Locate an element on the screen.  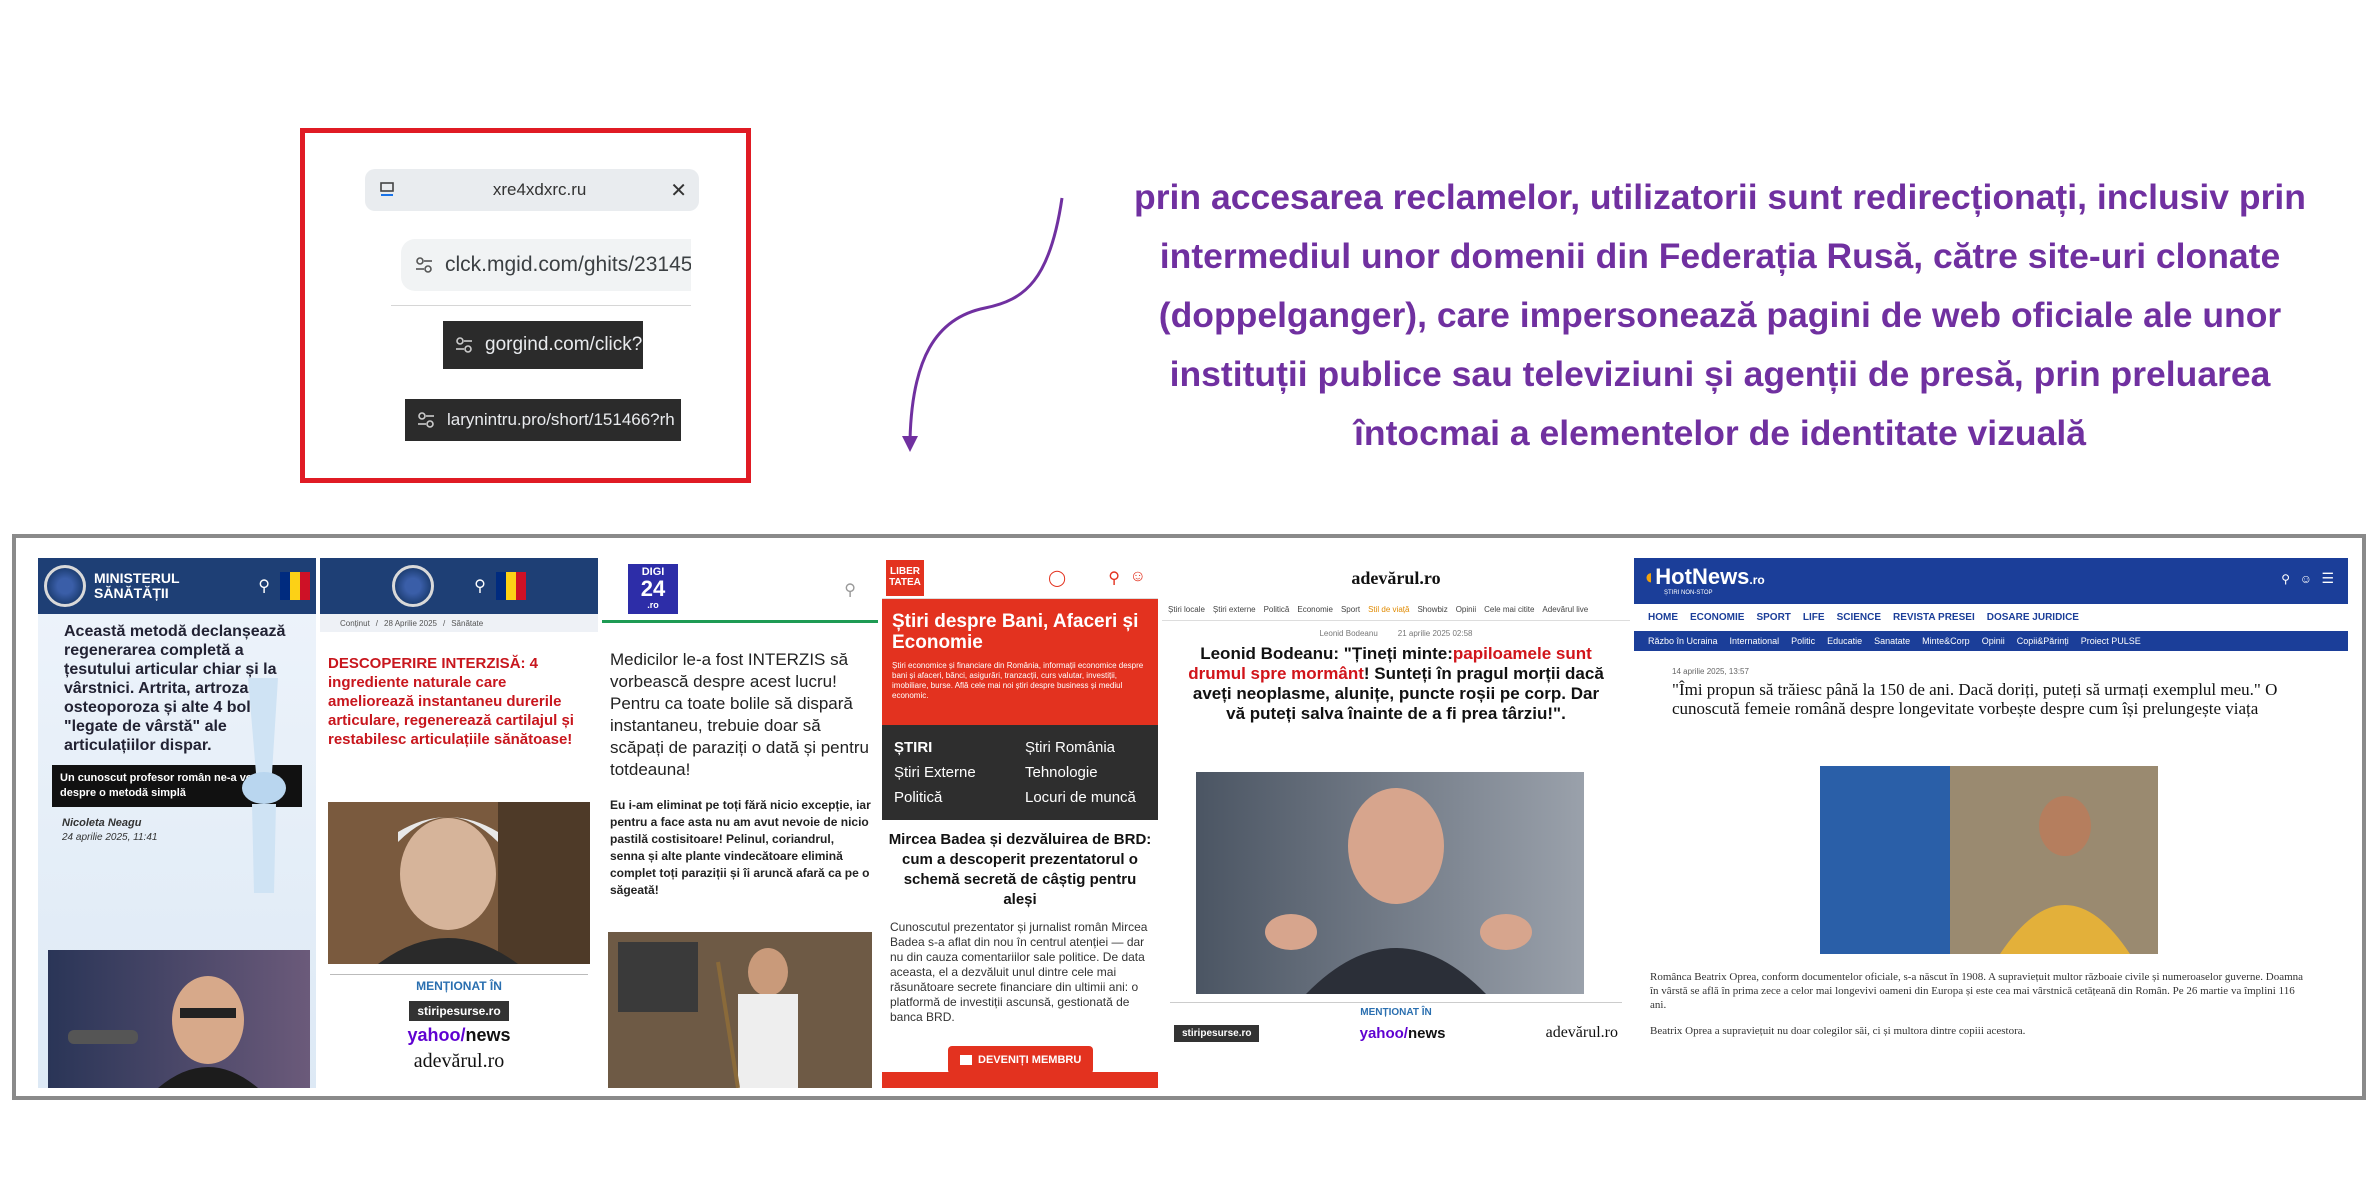
address-bar: larynintru.pro/short/151466?rh is located at coordinates (543, 420).